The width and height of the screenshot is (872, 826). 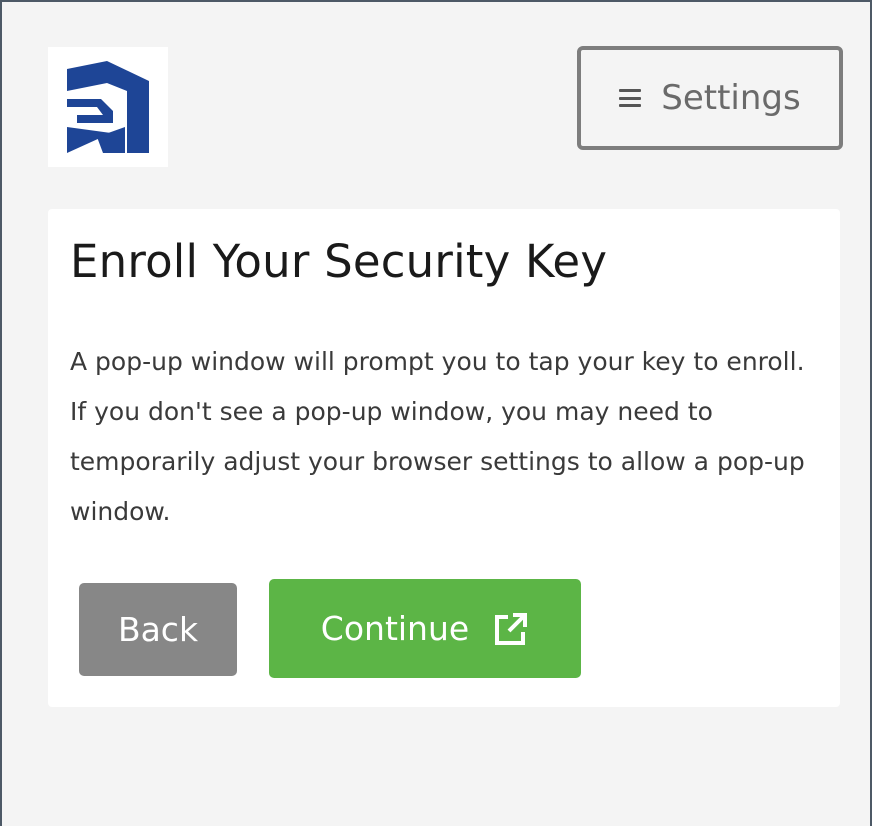 I want to click on external-link-icon, so click(x=511, y=628).